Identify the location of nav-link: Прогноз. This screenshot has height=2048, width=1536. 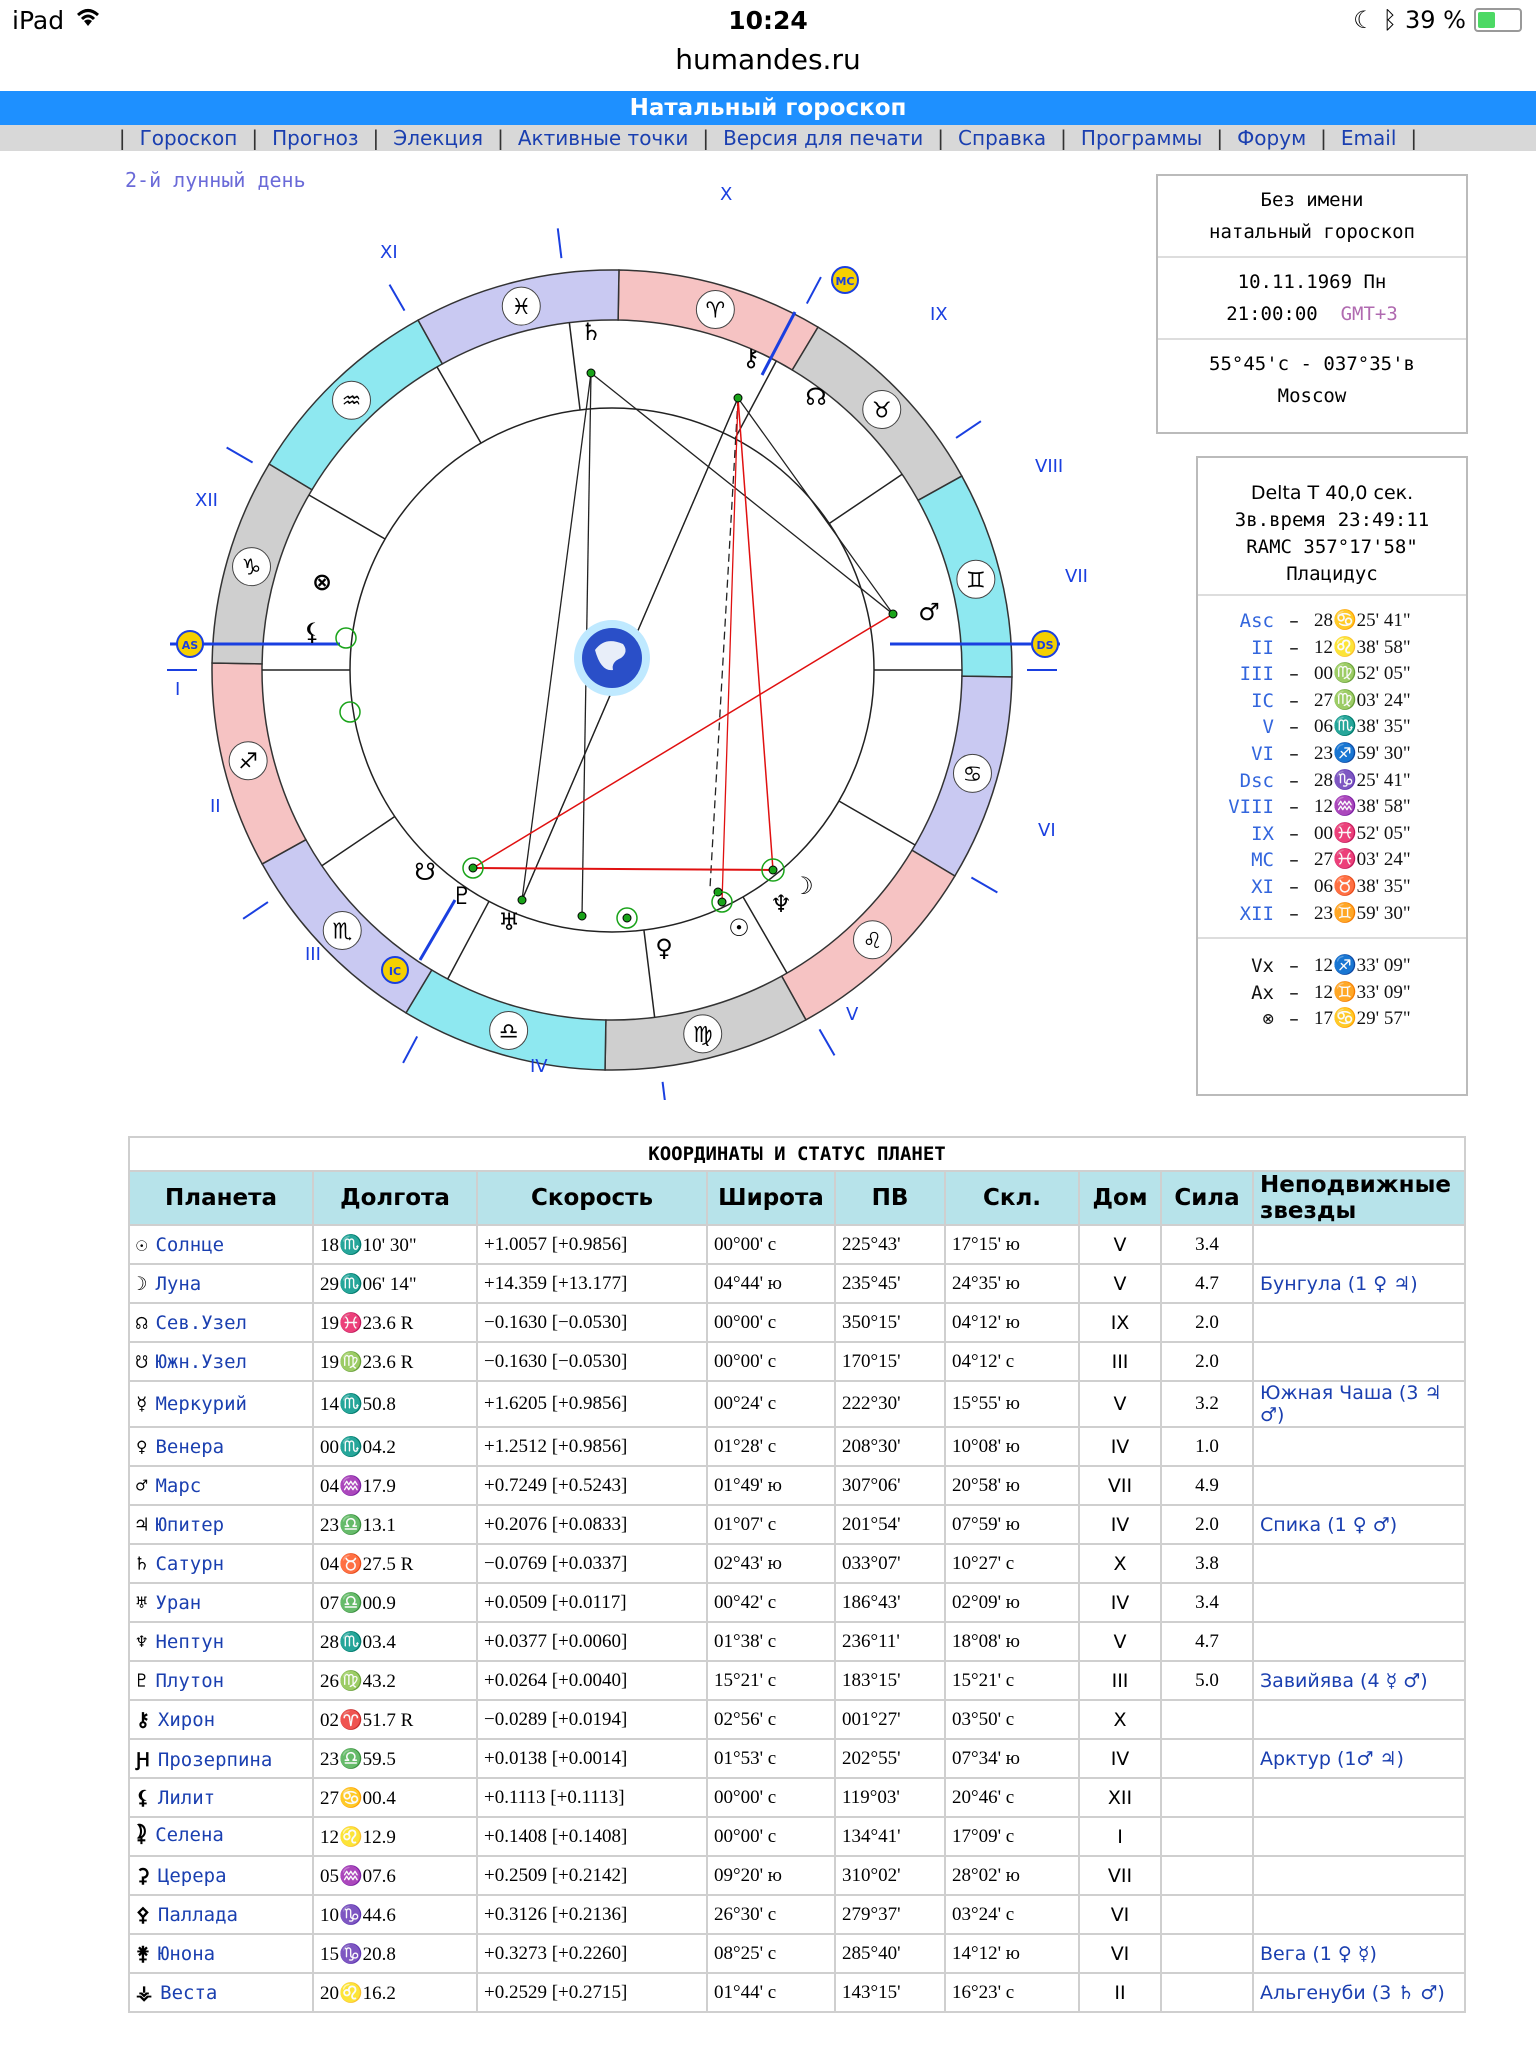
(315, 138).